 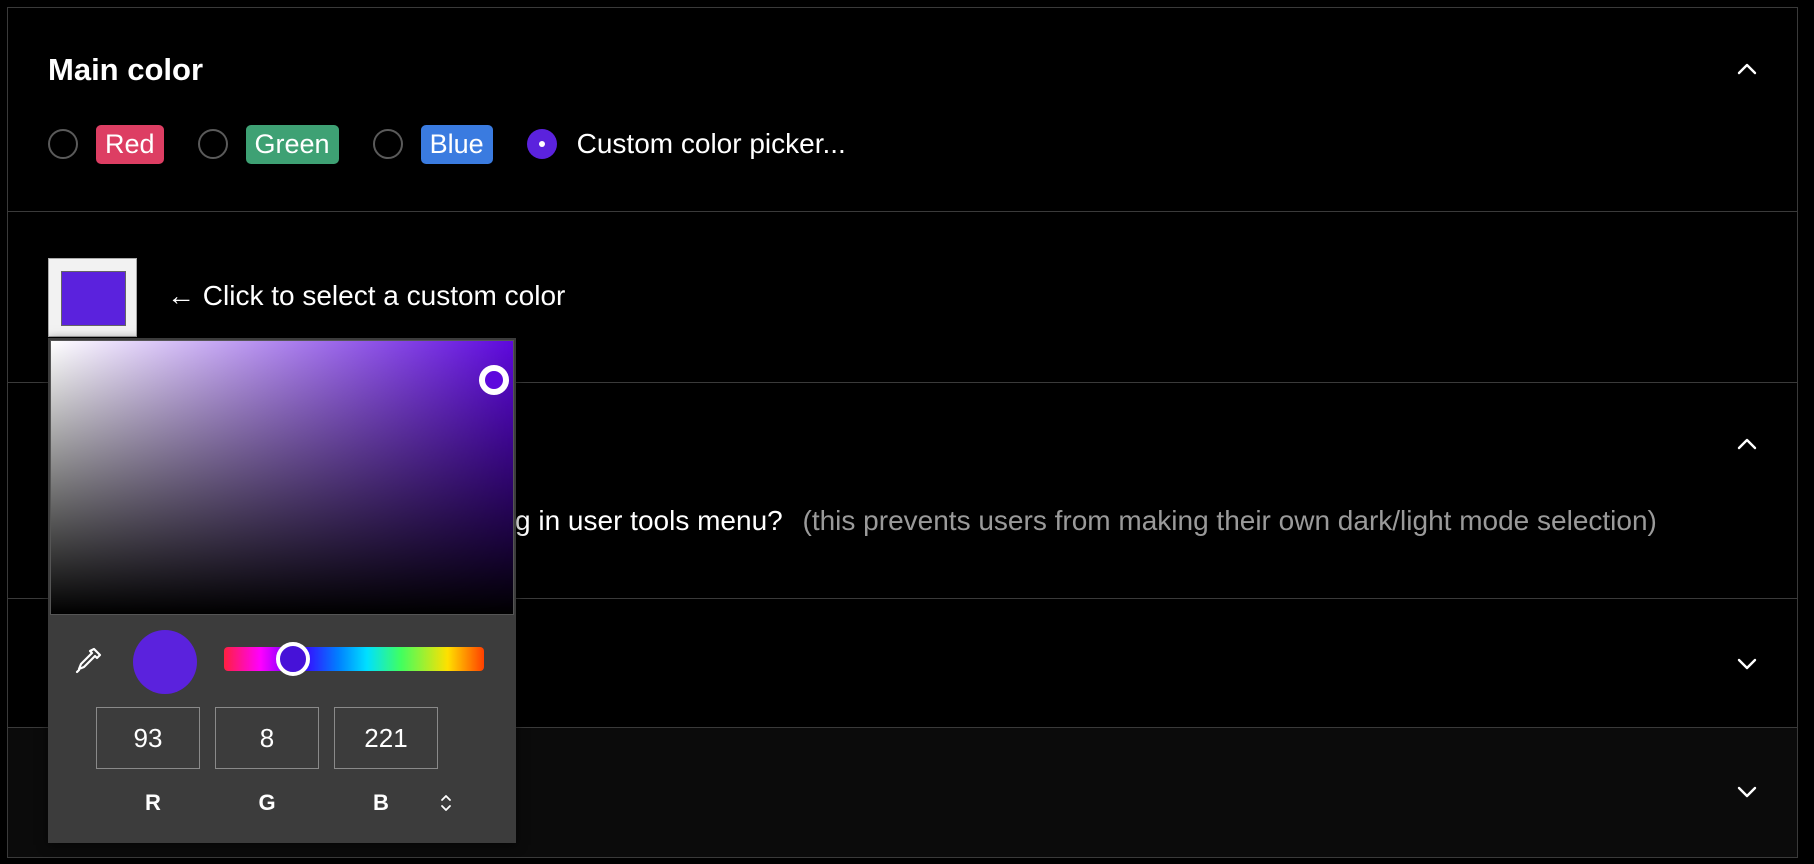 I want to click on custom-color-swatch-button, so click(x=92, y=297).